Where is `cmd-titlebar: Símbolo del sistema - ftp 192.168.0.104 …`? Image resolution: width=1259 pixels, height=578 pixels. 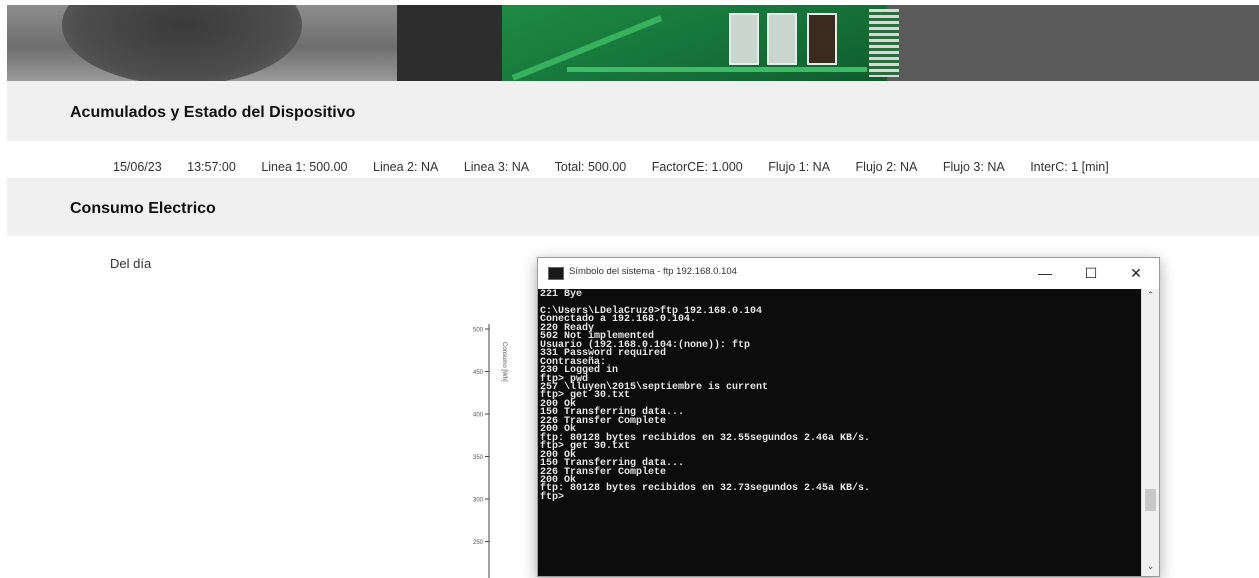 cmd-titlebar: Símbolo del sistema - ftp 192.168.0.104 … is located at coordinates (848, 273).